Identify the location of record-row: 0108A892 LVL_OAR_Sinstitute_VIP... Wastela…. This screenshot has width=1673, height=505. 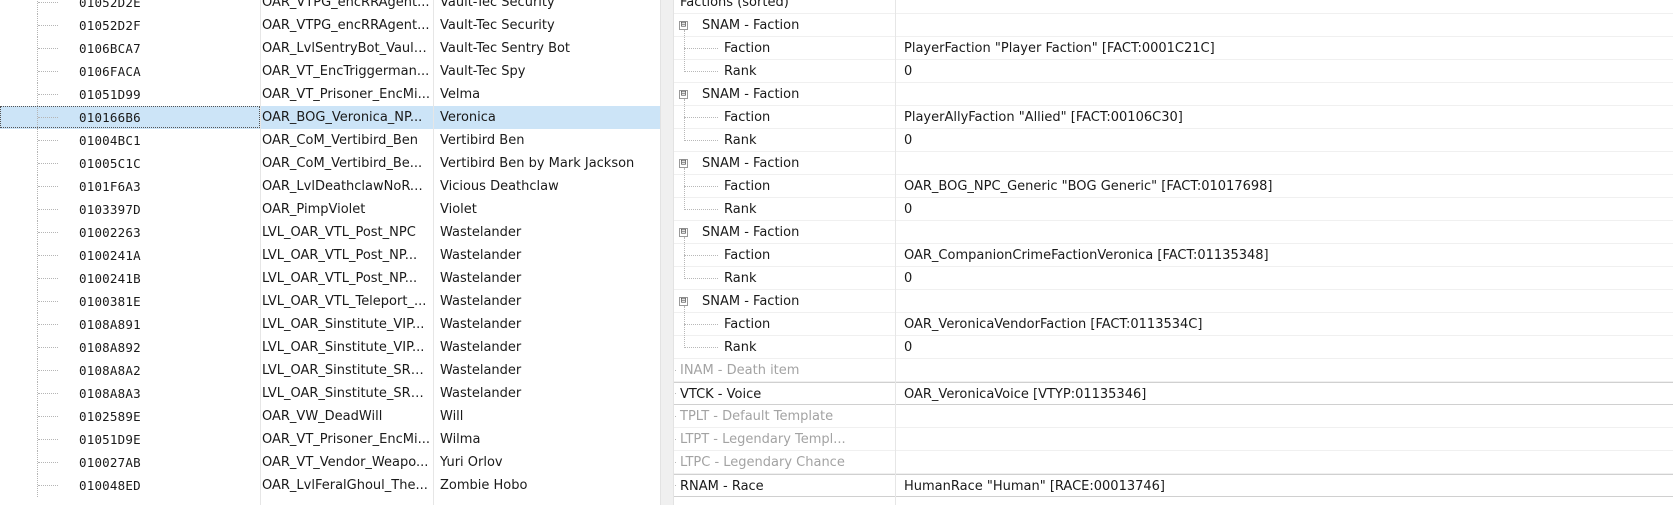
(330, 347).